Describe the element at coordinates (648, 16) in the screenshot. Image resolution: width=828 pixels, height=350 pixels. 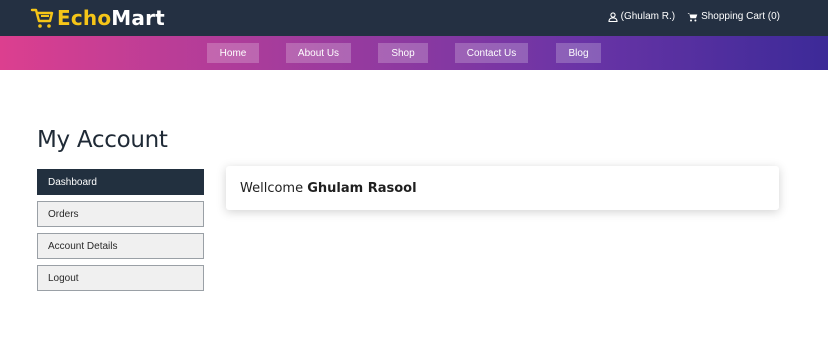
I see `user-name-label: (Ghulam R.)` at that location.